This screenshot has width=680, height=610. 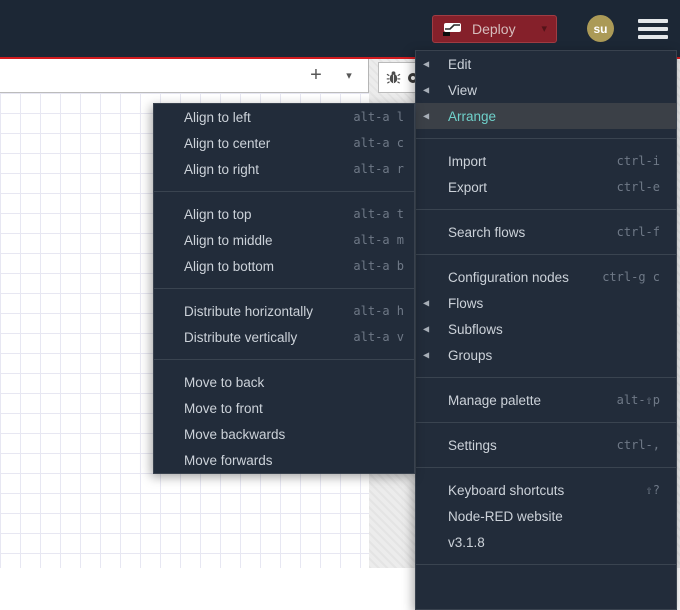 What do you see at coordinates (546, 64) in the screenshot?
I see `menu-item-edit: ◀ Edit` at bounding box center [546, 64].